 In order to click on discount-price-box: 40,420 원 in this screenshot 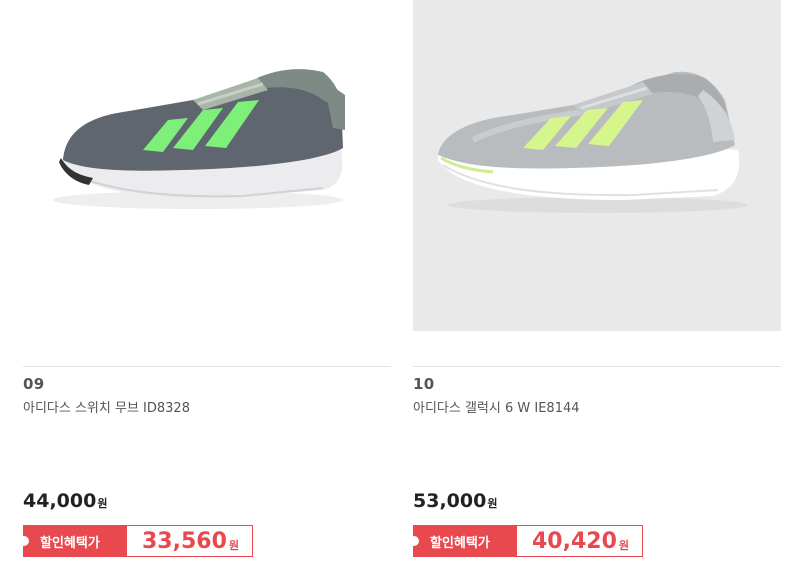, I will do `click(580, 541)`.